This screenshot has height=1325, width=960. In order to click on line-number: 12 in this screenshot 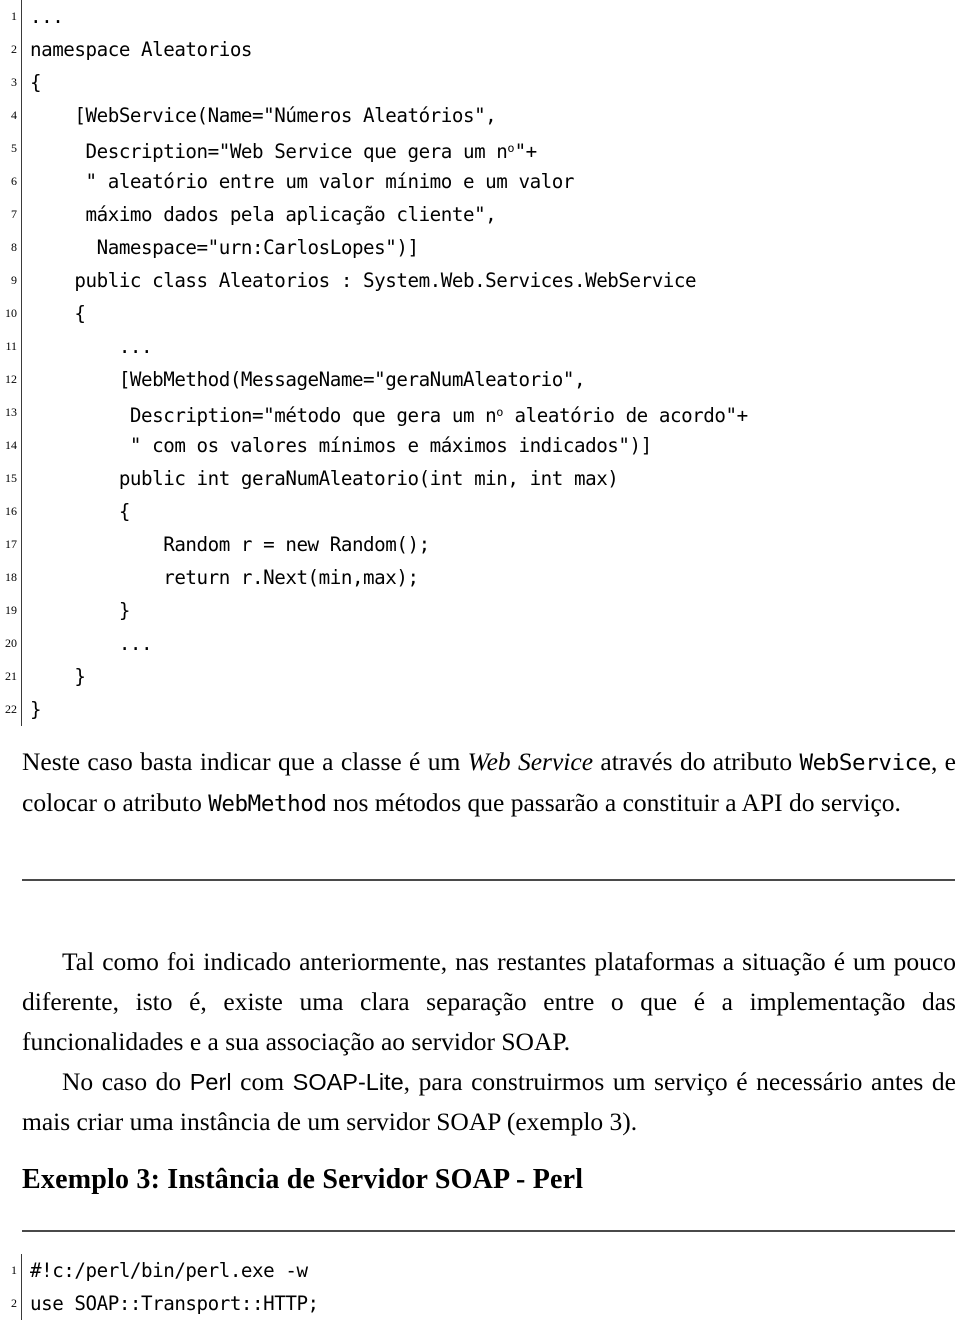, I will do `click(11, 379)`.